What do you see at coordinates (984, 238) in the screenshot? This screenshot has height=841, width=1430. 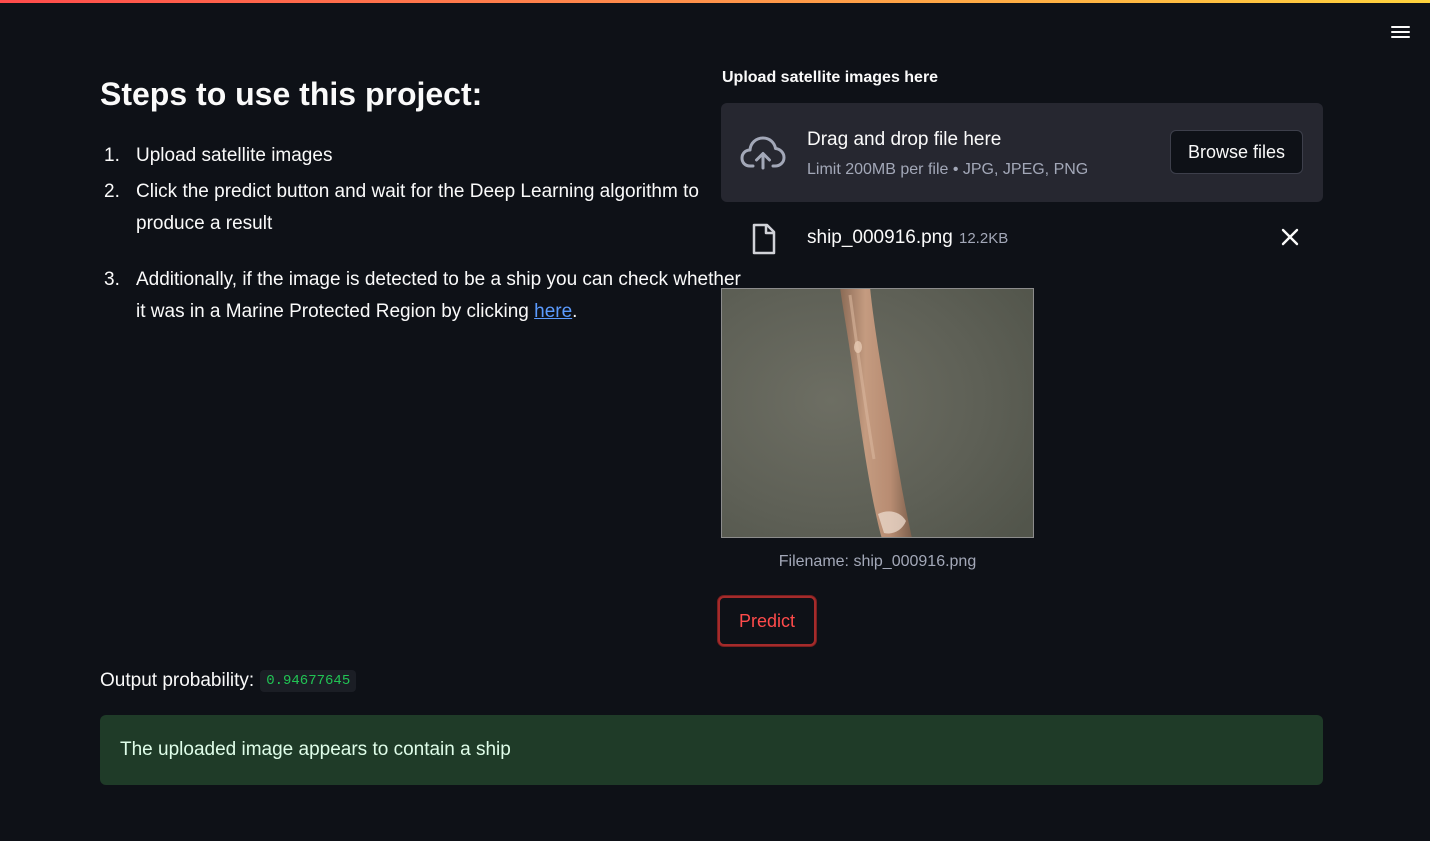 I see `uploaded-file-size: 12.2KB` at bounding box center [984, 238].